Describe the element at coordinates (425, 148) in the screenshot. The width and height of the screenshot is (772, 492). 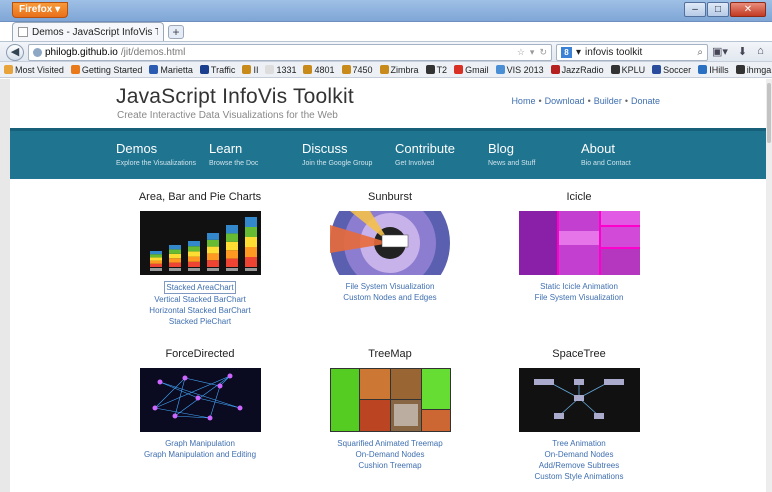
I see `nav-item-label: Contribute` at that location.